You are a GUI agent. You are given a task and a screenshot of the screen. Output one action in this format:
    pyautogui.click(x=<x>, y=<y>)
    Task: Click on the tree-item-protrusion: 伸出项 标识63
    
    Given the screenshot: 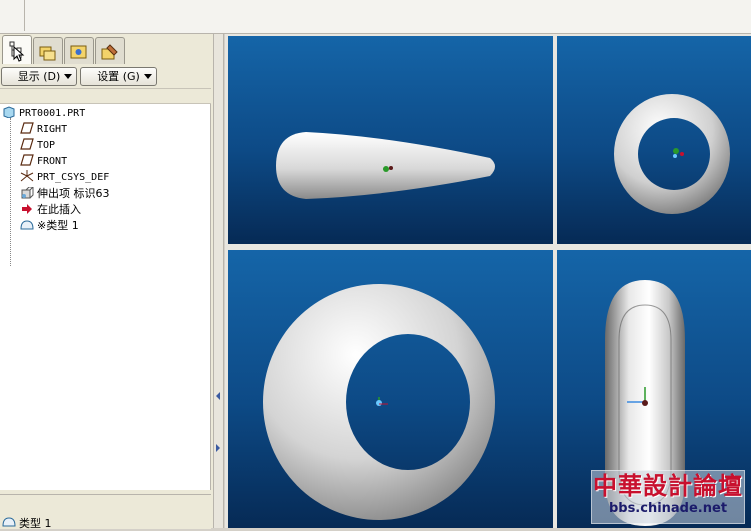 What is the action you would take?
    pyautogui.click(x=65, y=194)
    